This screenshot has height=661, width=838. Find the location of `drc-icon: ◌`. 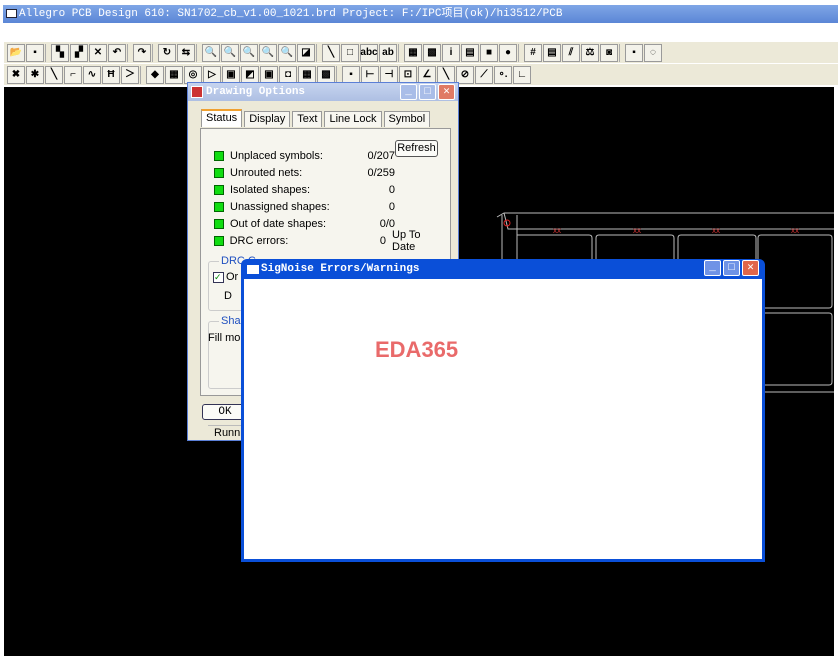

drc-icon: ◌ is located at coordinates (653, 52).